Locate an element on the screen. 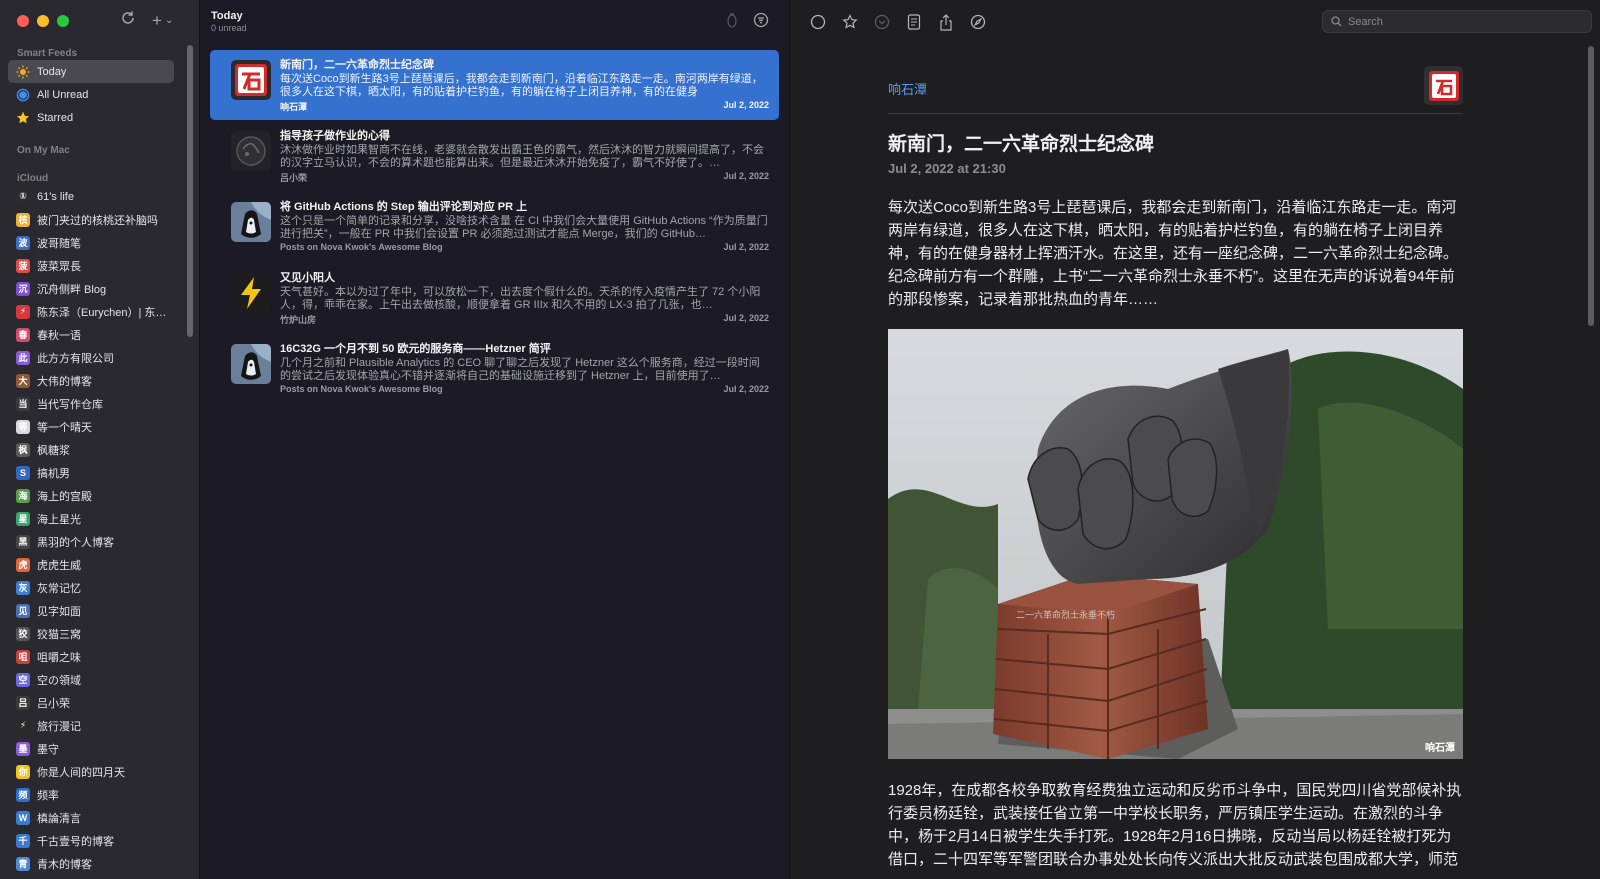 This screenshot has height=879, width=1600. sidebar-item-label: 见字如面 is located at coordinates (59, 611).